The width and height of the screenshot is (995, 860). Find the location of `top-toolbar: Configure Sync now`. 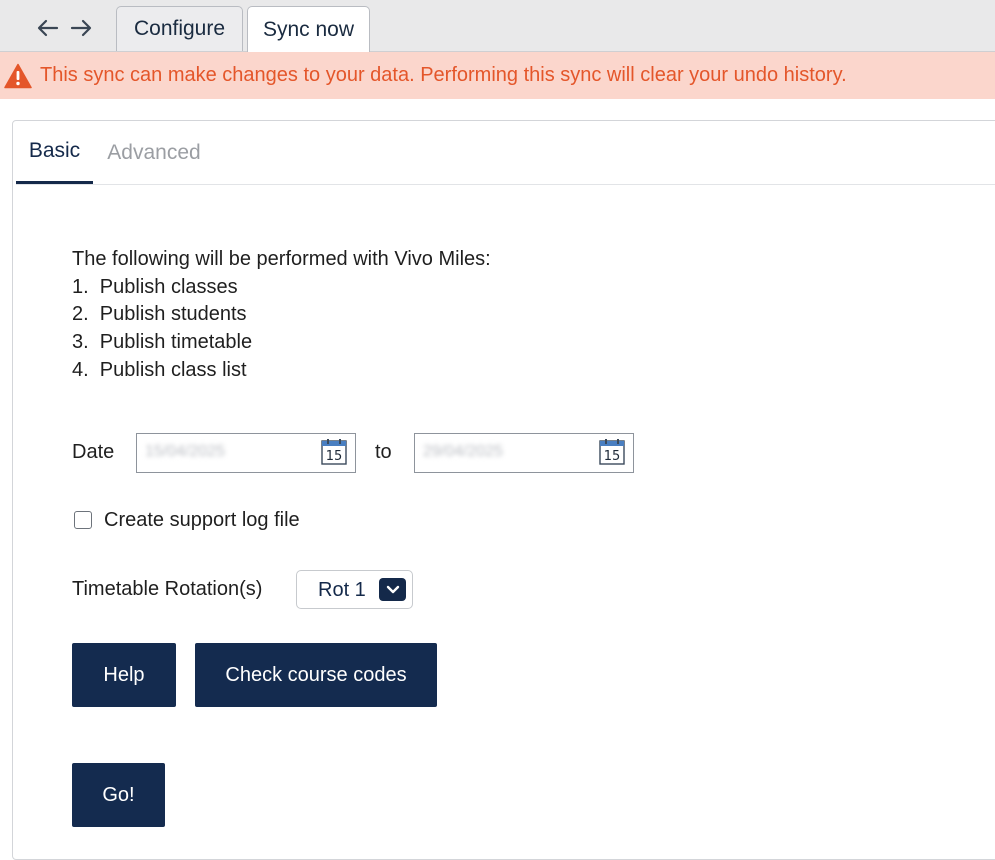

top-toolbar: Configure Sync now is located at coordinates (497, 26).